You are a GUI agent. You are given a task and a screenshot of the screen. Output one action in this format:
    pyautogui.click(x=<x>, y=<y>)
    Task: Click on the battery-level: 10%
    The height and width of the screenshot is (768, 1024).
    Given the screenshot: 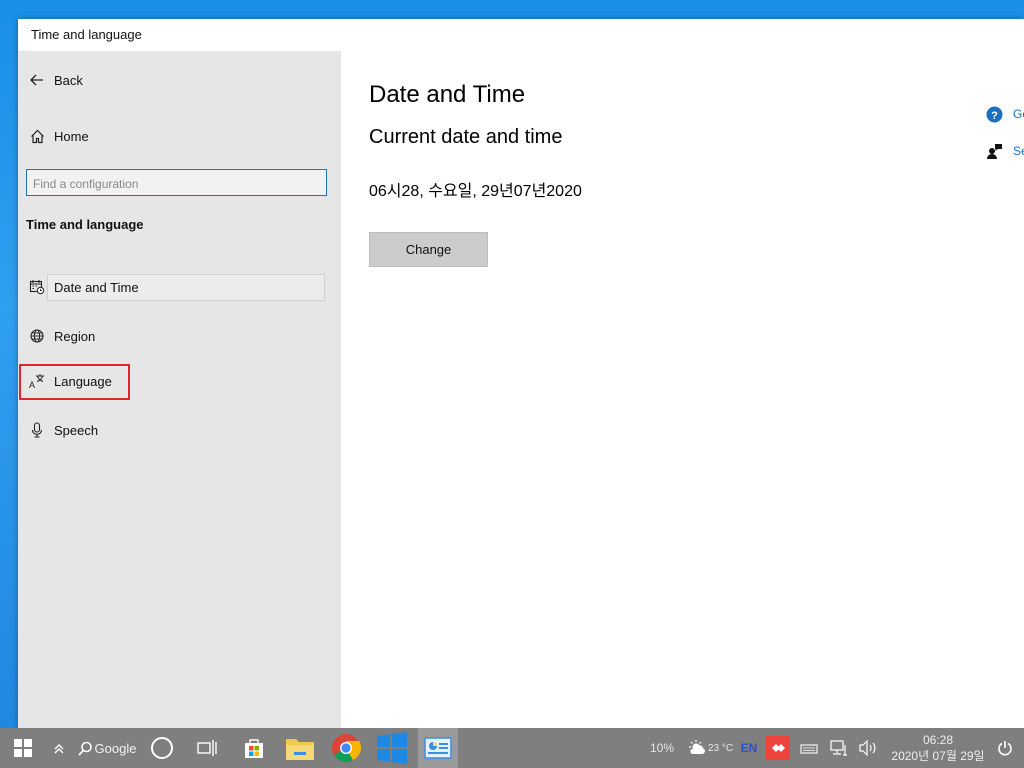 What is the action you would take?
    pyautogui.click(x=662, y=748)
    